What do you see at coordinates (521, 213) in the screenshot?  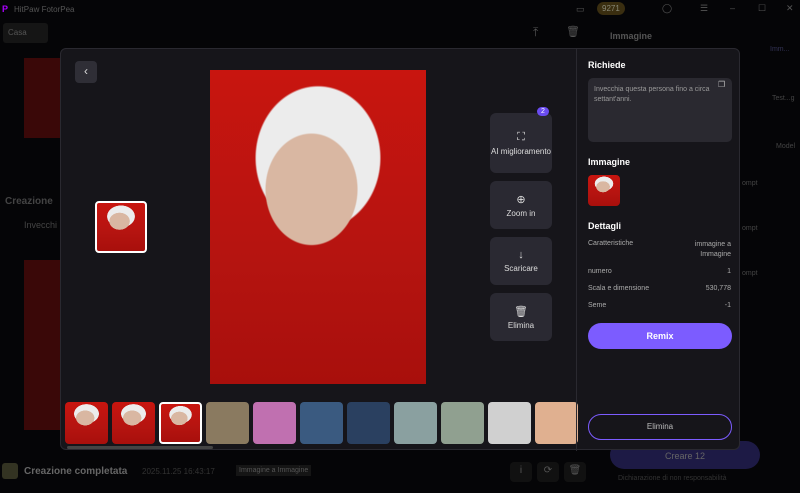 I see `action-label: Zoom in` at bounding box center [521, 213].